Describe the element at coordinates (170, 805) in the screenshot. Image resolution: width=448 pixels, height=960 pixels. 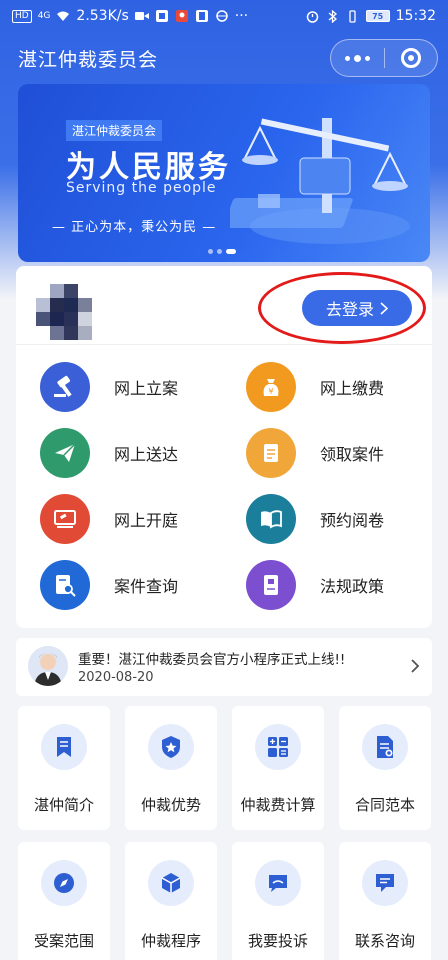
I see `grid-item-label: 仲裁优势` at that location.